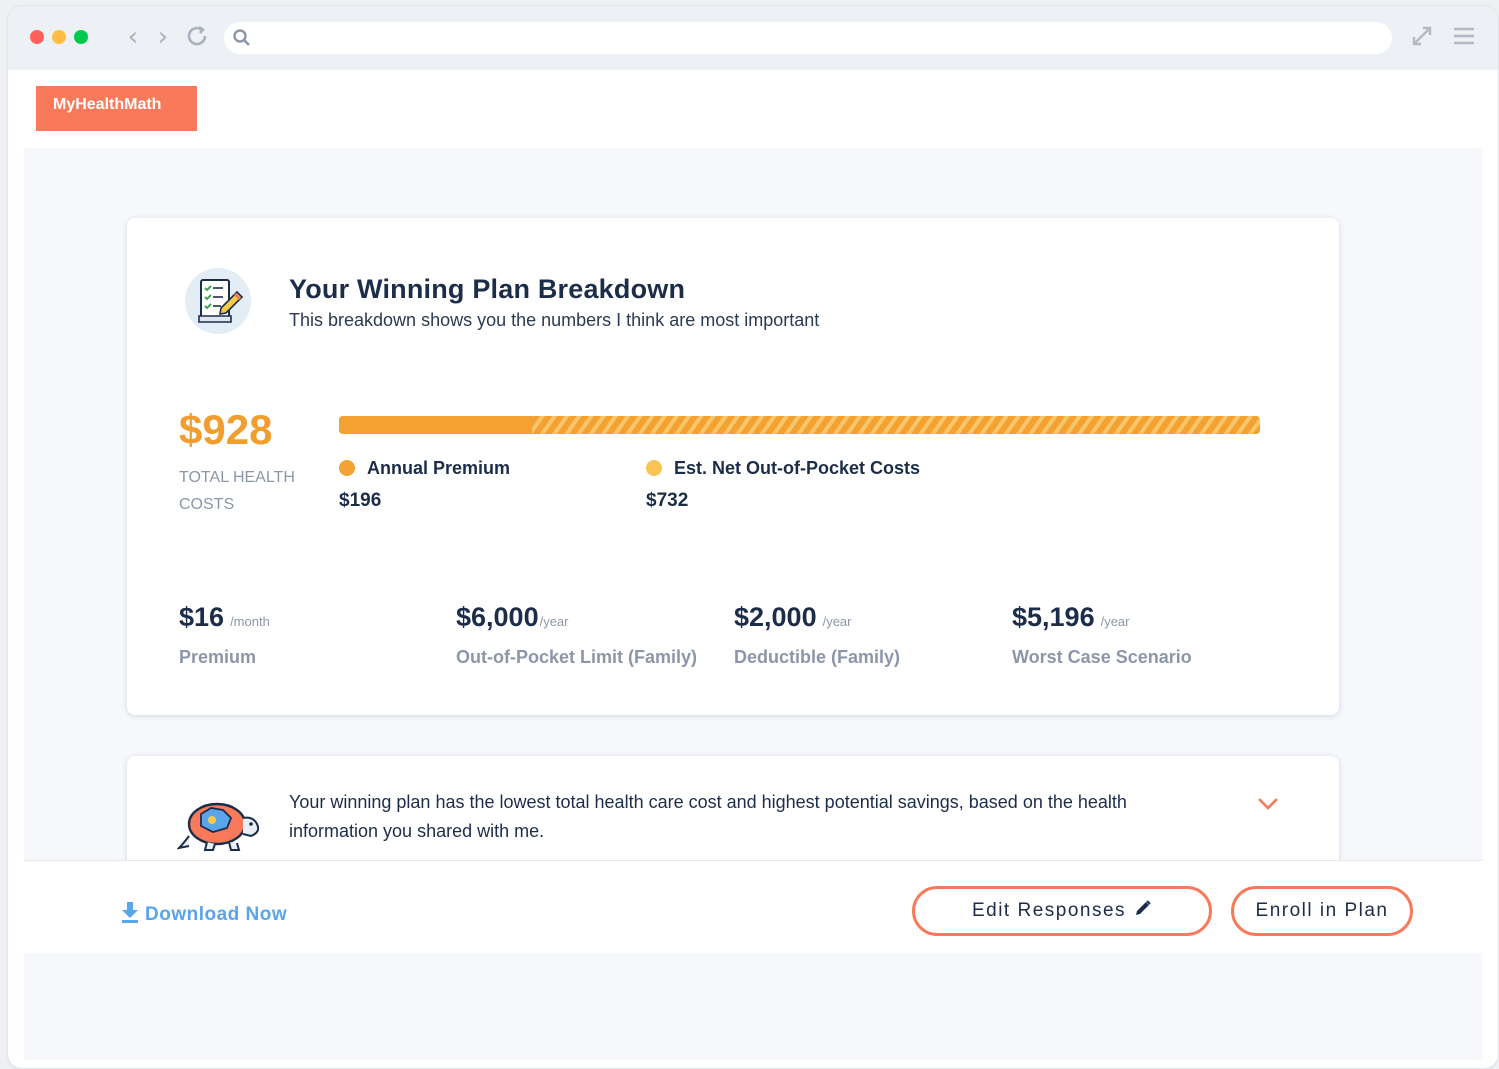  I want to click on reload-icon, so click(197, 39).